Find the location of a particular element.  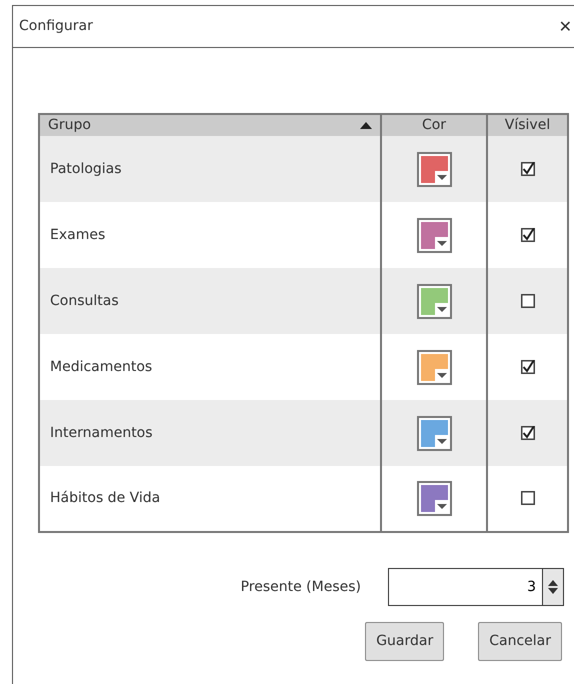

column-header: Cor is located at coordinates (434, 125).